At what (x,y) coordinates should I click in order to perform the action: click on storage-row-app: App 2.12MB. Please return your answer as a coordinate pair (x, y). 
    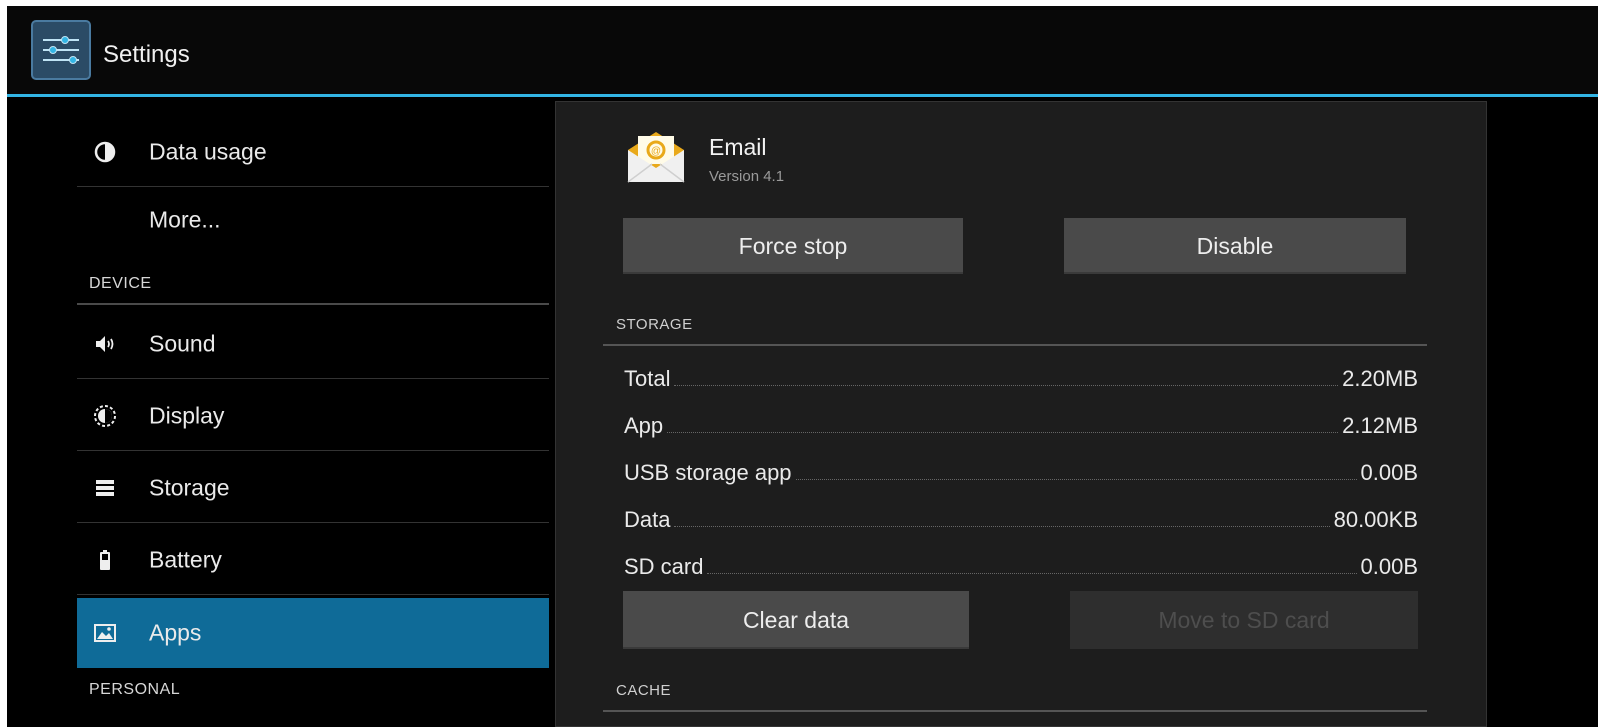
    Looking at the image, I should click on (1021, 422).